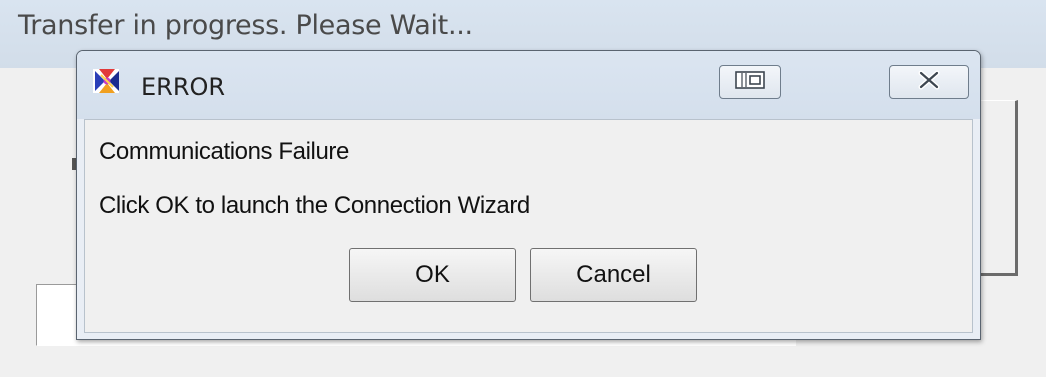 The image size is (1046, 377). What do you see at coordinates (314, 205) in the screenshot?
I see `instruction-message: Click OK to launch the Connection Wizard` at bounding box center [314, 205].